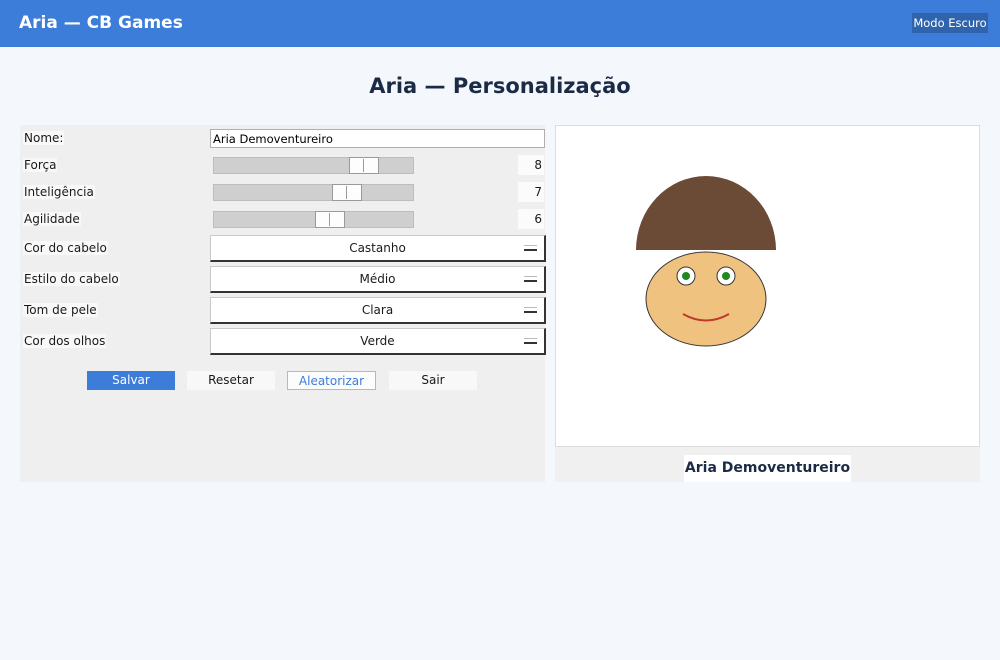 The image size is (1000, 660). I want to click on agility-label: Agilidade, so click(52, 219).